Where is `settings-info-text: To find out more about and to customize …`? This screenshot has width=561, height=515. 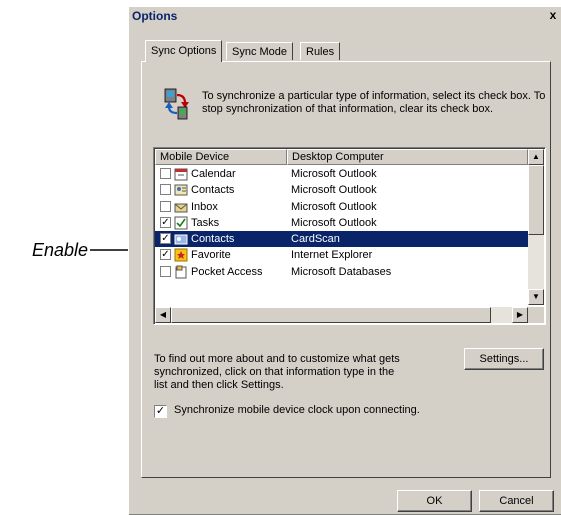 settings-info-text: To find out more about and to customize … is located at coordinates (277, 372).